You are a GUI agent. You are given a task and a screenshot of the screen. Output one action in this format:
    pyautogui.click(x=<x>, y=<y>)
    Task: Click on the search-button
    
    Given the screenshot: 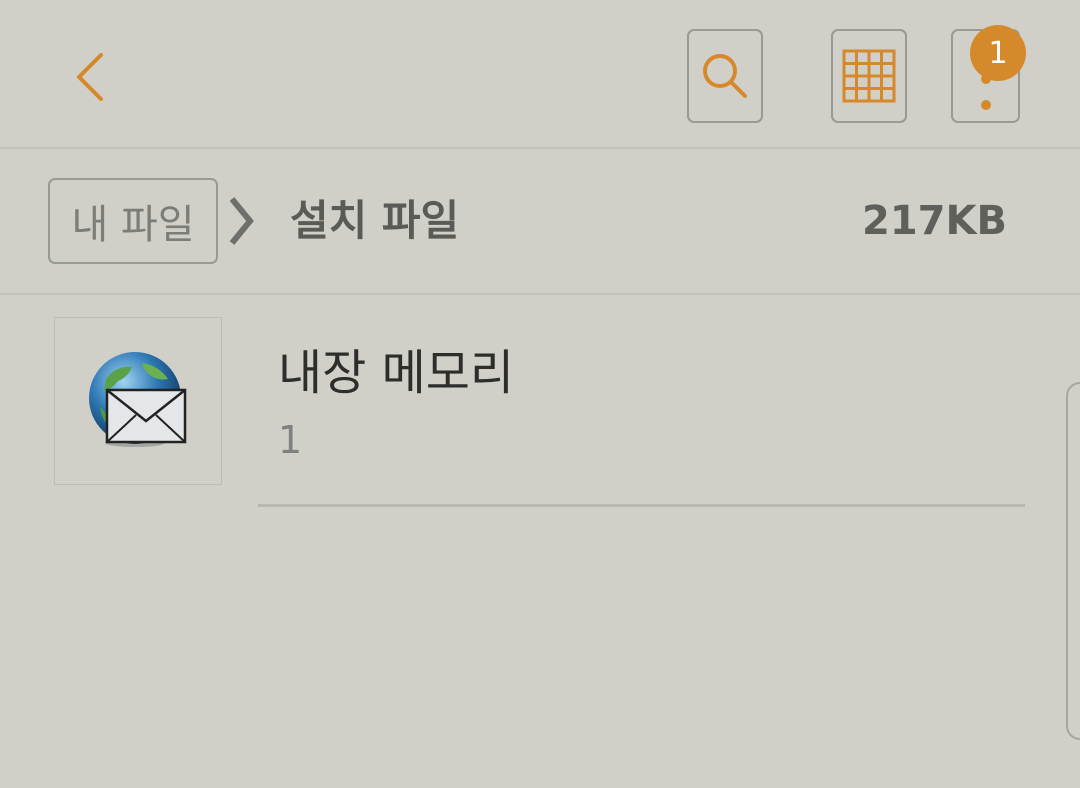 What is the action you would take?
    pyautogui.click(x=725, y=76)
    